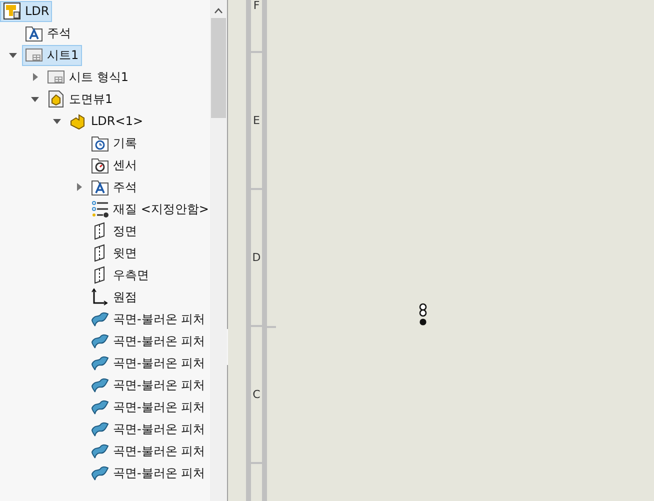 The width and height of the screenshot is (654, 501). What do you see at coordinates (100, 297) in the screenshot?
I see `origin-icon` at bounding box center [100, 297].